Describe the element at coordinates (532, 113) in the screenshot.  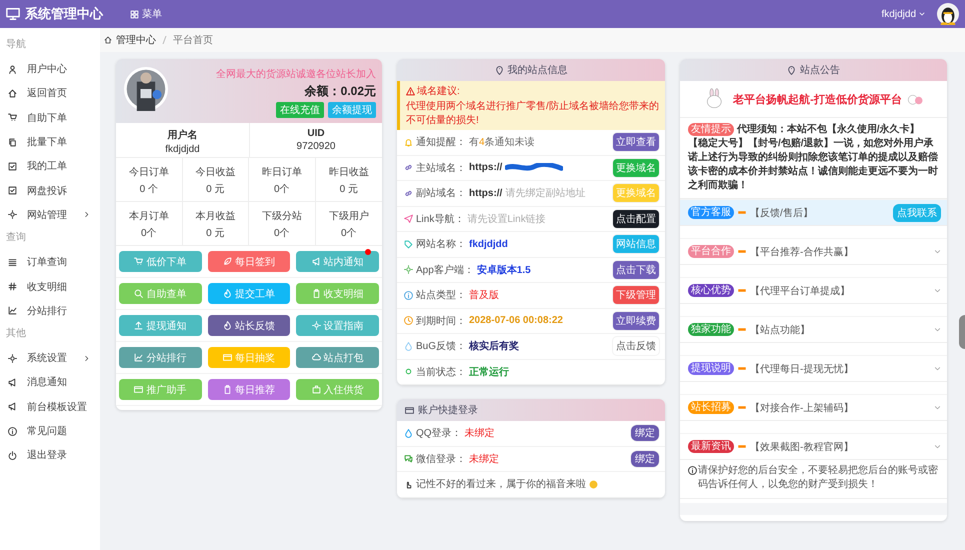
I see `alert-text: 代理使用两个域名进行推广零售/防止域名被墙给您带来的不可估量的损失!` at that location.